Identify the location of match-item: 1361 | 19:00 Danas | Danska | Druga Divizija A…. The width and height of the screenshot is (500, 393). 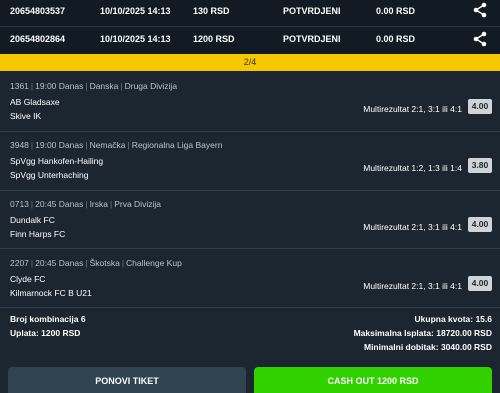
(250, 105).